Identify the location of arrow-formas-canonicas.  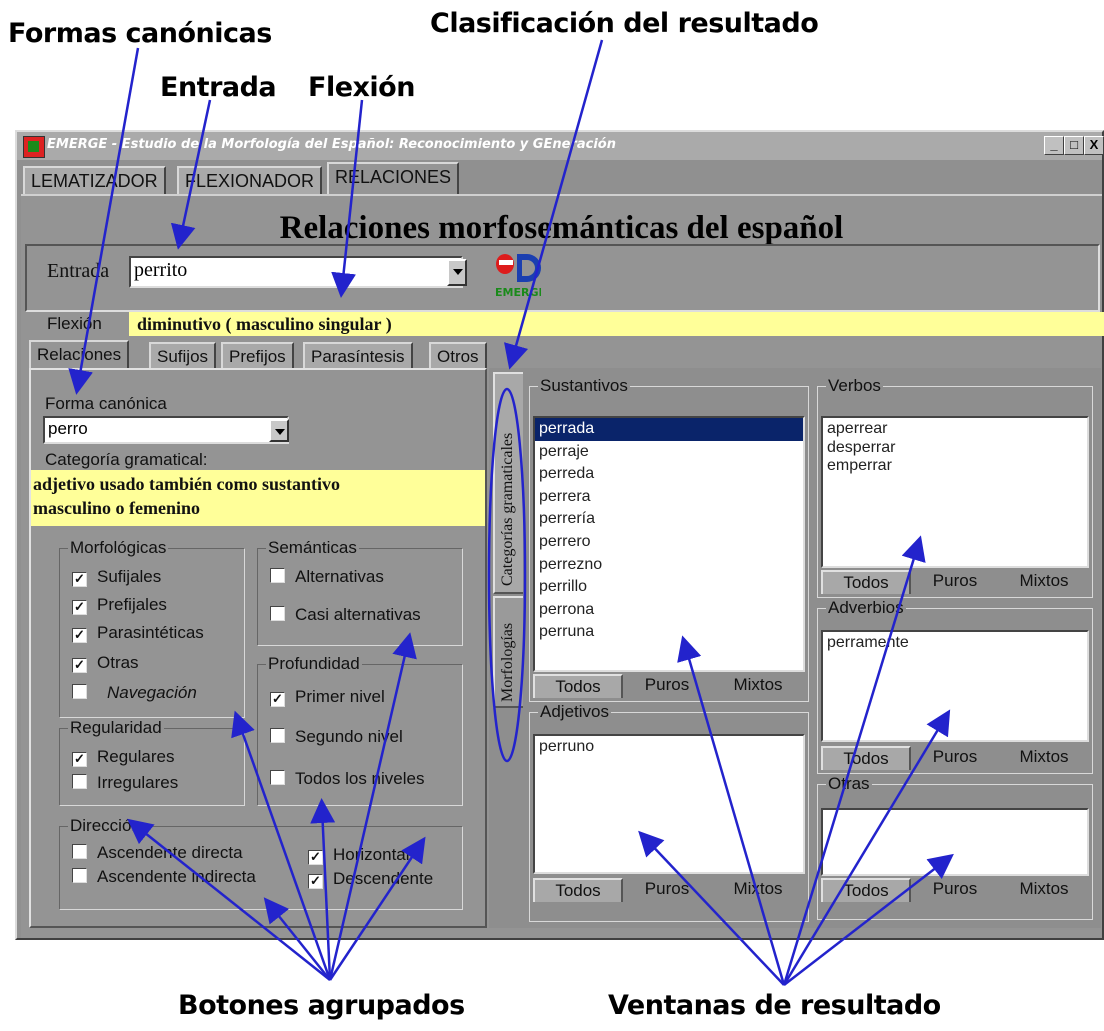
(104, 221).